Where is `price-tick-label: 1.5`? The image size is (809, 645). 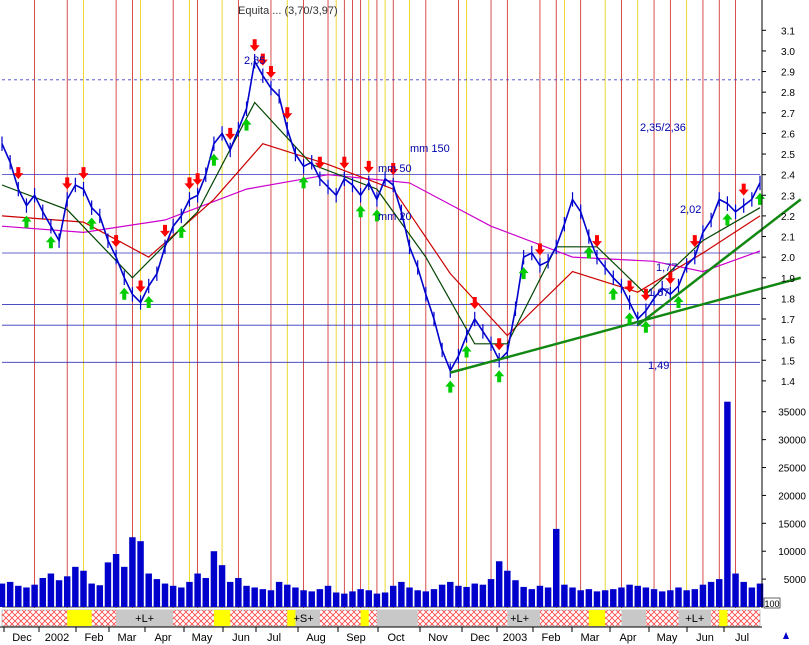
price-tick-label: 1.5 is located at coordinates (788, 361).